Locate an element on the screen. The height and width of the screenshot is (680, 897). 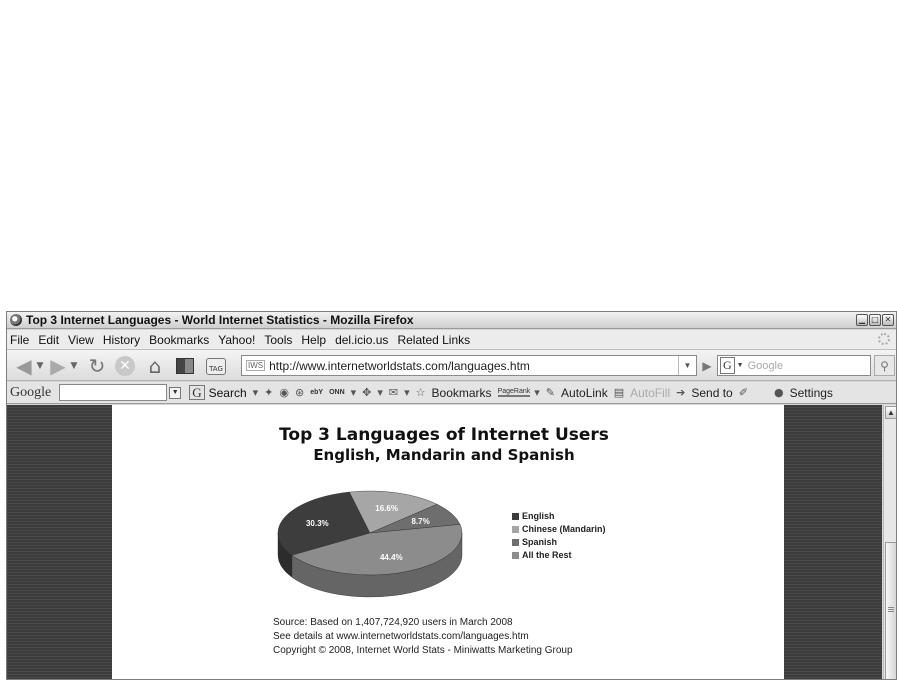
window-controls: ▁ □ ✕ is located at coordinates (875, 320).